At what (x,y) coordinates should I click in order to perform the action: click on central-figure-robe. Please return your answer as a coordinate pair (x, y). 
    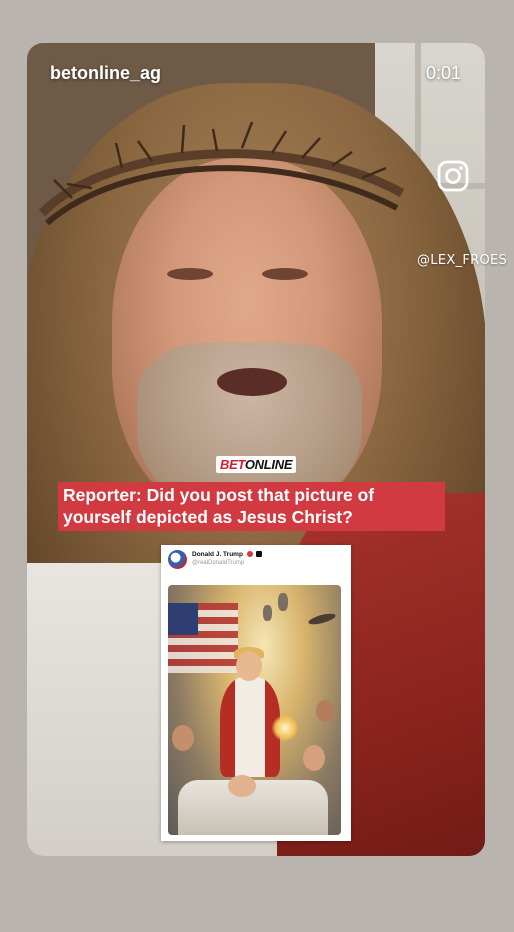
    Looking at the image, I should click on (250, 727).